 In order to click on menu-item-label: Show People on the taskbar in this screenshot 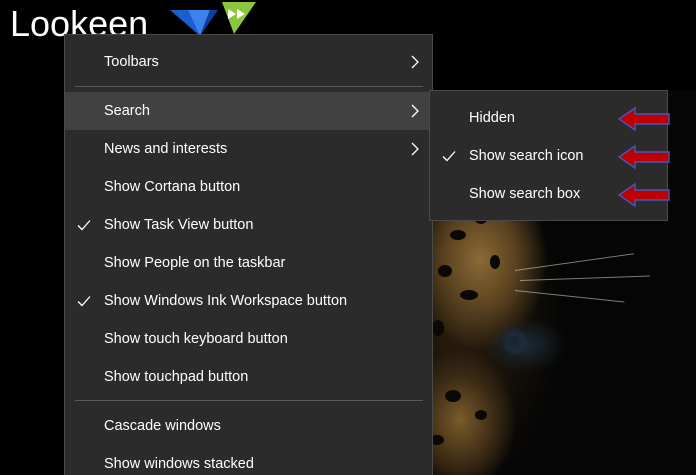, I will do `click(195, 263)`.